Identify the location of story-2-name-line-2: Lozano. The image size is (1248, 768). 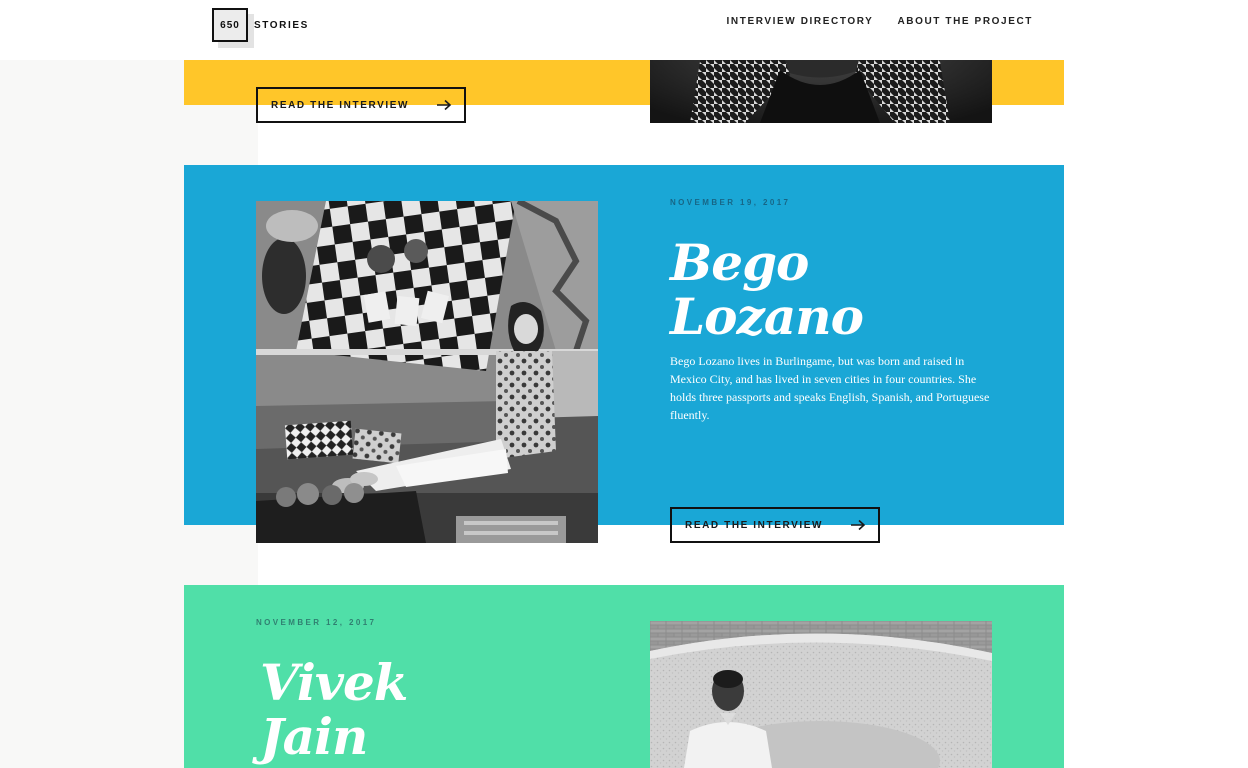
(767, 317).